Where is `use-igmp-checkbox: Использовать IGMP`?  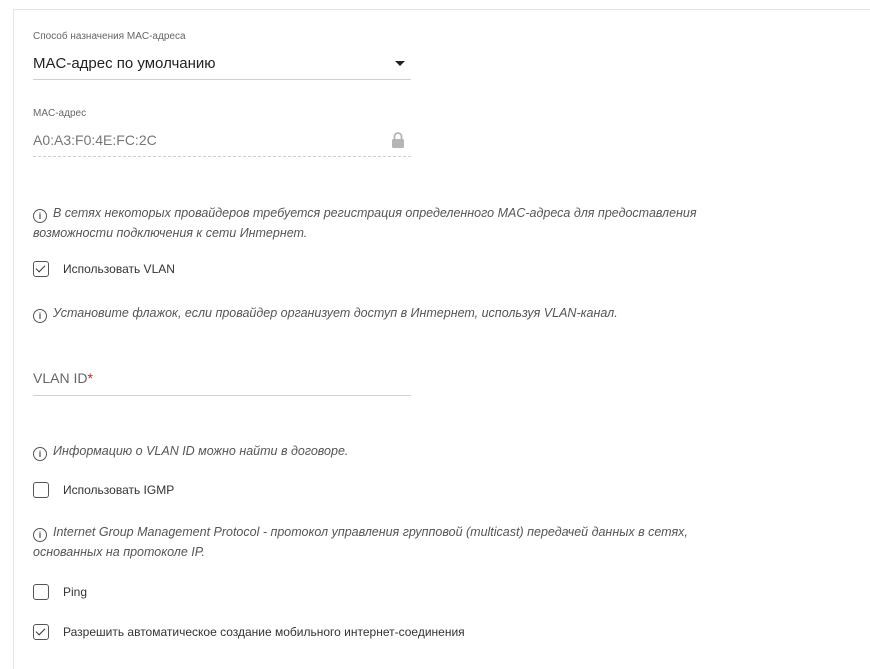 use-igmp-checkbox: Использовать IGMP is located at coordinates (103, 490).